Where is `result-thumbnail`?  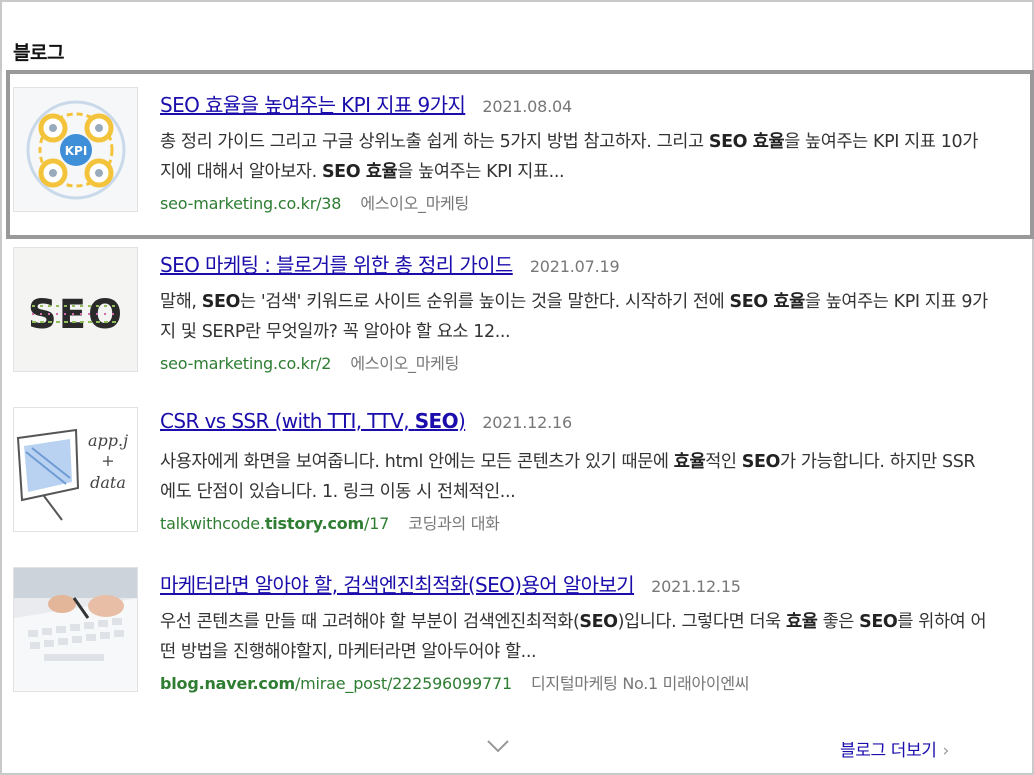 result-thumbnail is located at coordinates (75, 629).